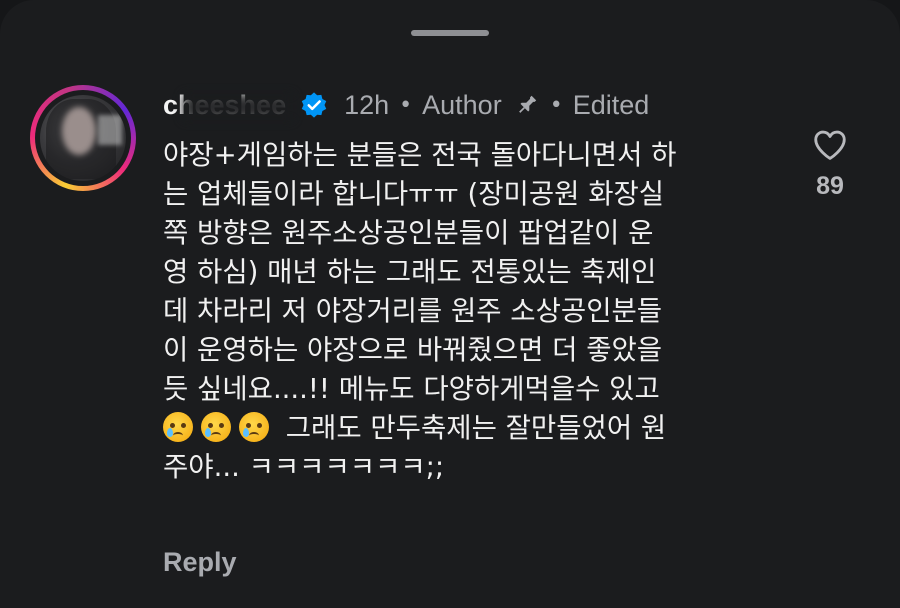 The width and height of the screenshot is (900, 608). I want to click on like-count: 89, so click(830, 186).